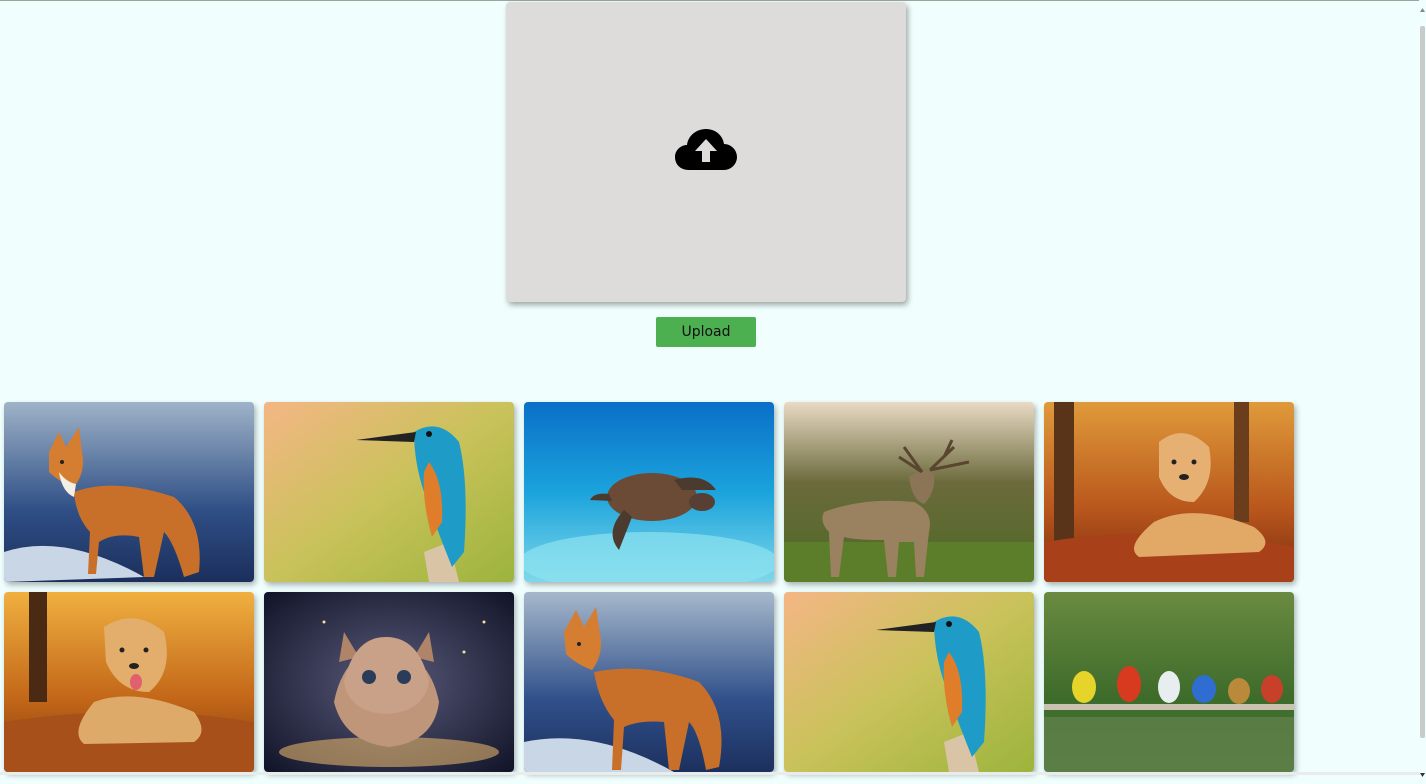  What do you see at coordinates (649, 492) in the screenshot?
I see `gallery-image-sea-turtle` at bounding box center [649, 492].